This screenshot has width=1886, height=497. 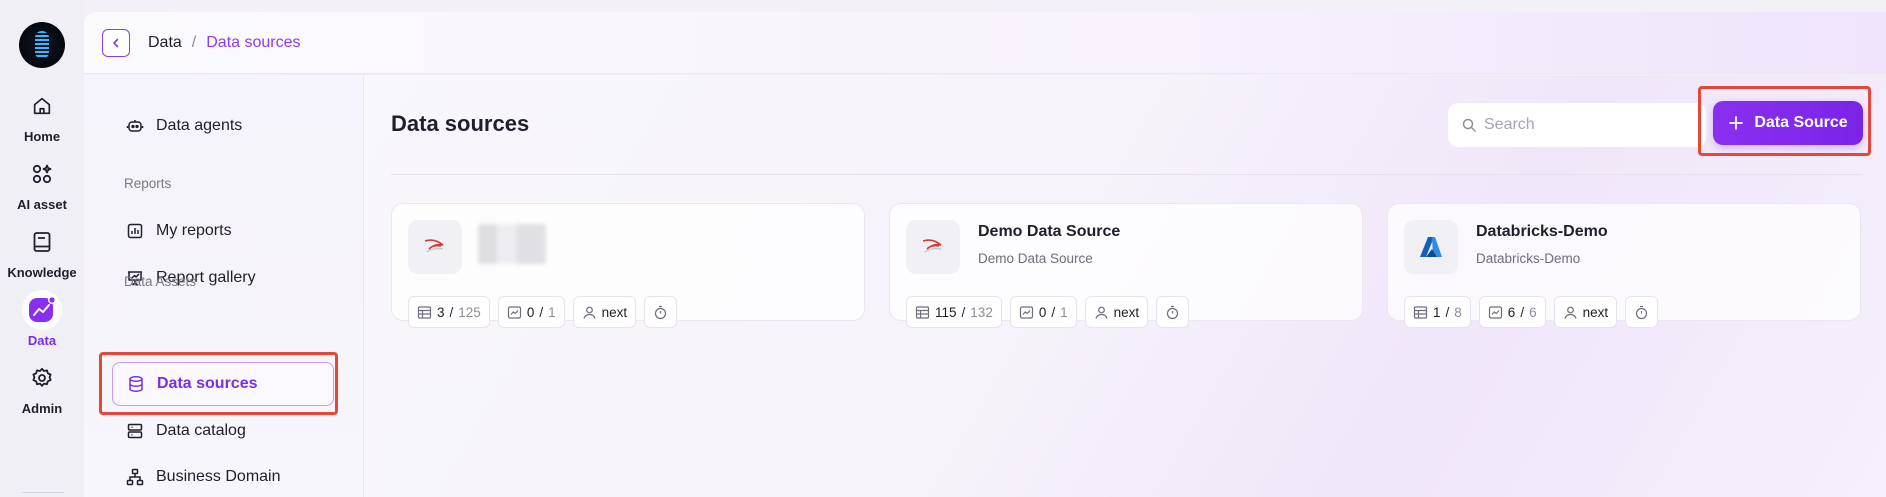 I want to click on tables-count-tag: 3/125, so click(x=449, y=312).